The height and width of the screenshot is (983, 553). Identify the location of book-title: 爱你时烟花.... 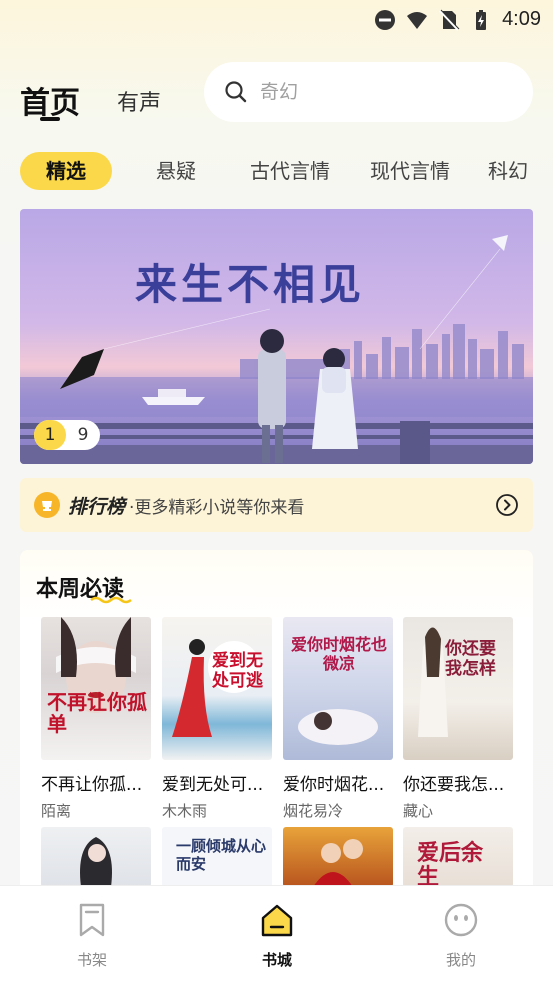
(338, 782).